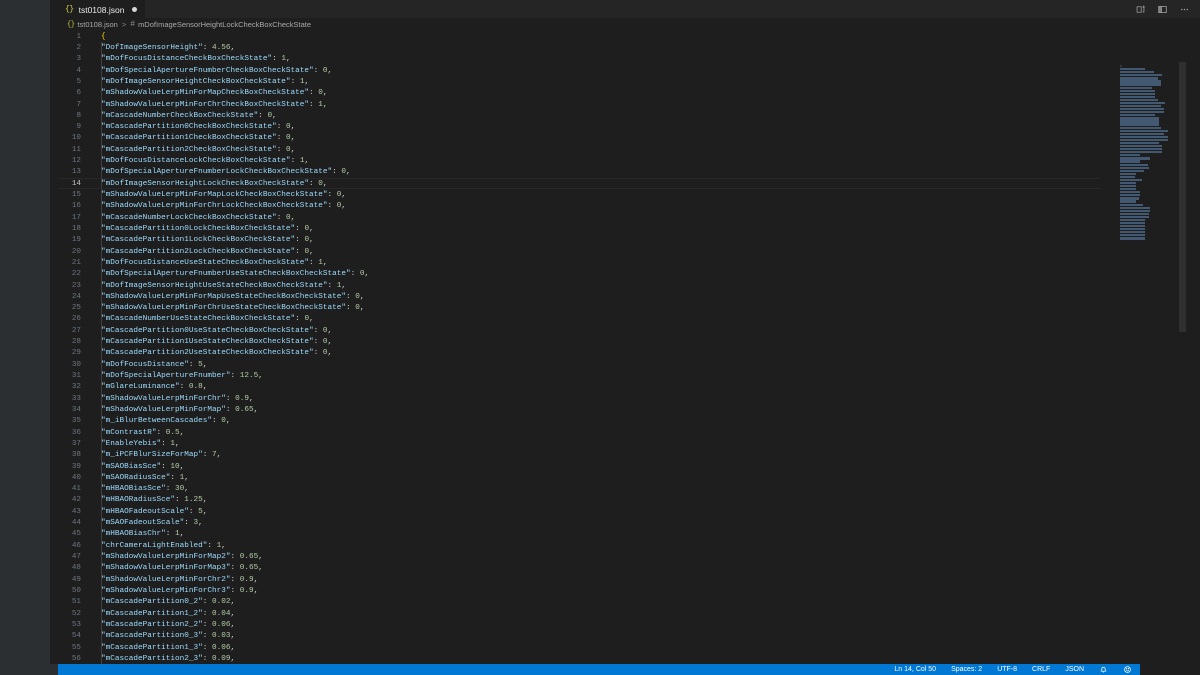 Image resolution: width=1200 pixels, height=675 pixels. What do you see at coordinates (579, 410) in the screenshot?
I see `code-line: 34 "mShadowValueLerpMinForMap": 0.65,` at bounding box center [579, 410].